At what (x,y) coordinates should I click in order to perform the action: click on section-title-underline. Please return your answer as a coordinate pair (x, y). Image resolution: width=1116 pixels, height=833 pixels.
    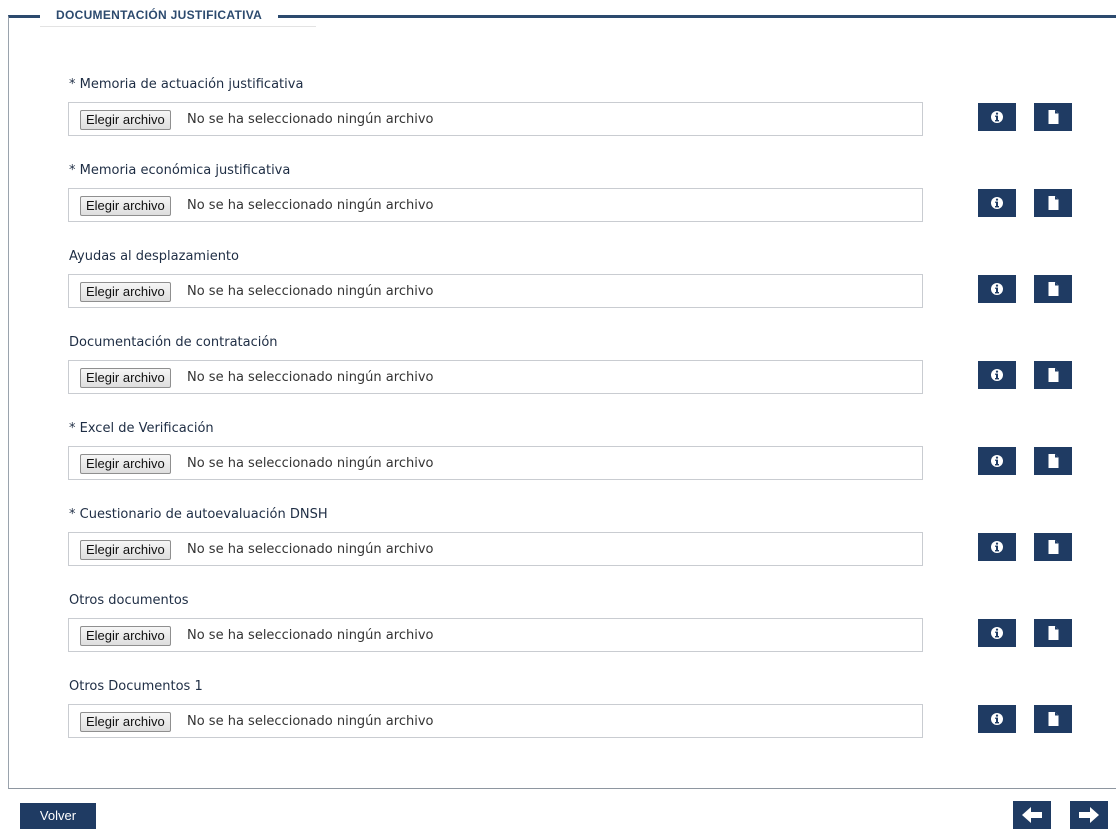
    Looking at the image, I should click on (178, 26).